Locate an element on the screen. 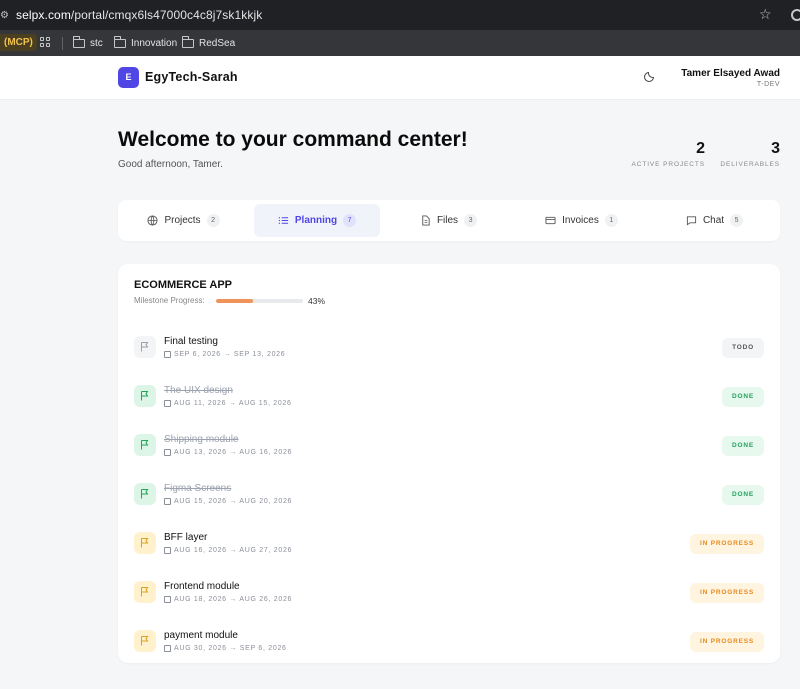 The height and width of the screenshot is (689, 800). bookmark-folder-innovation: Innovation is located at coordinates (145, 43).